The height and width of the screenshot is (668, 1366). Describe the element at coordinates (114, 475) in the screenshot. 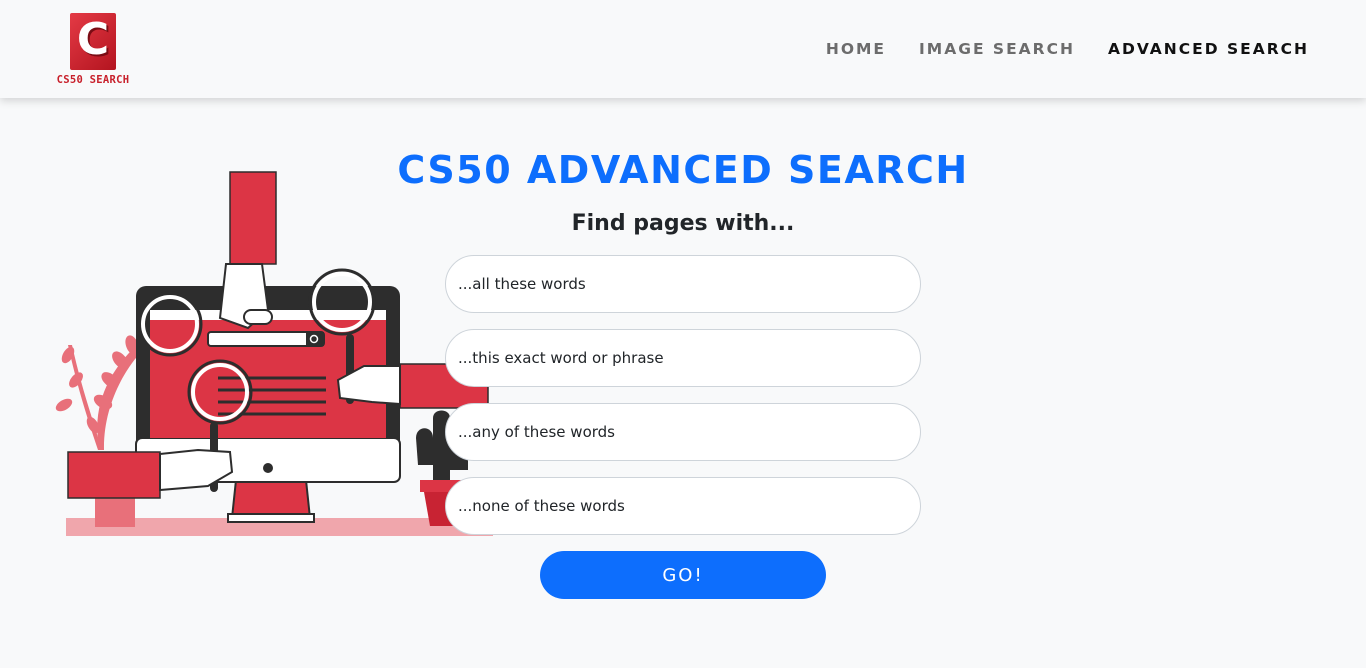

I see `arm-left` at that location.